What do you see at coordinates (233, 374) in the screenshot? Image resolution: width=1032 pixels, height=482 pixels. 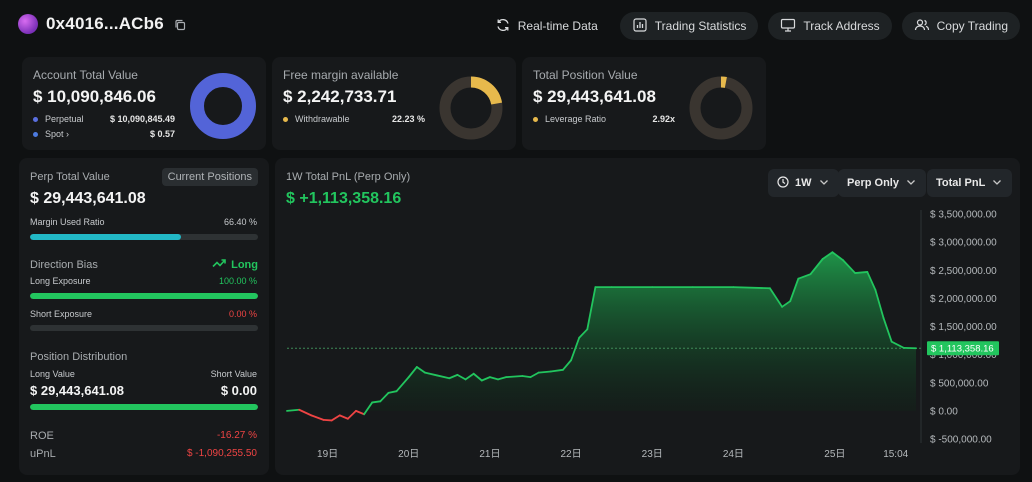 I see `short-value-label: Short Value` at bounding box center [233, 374].